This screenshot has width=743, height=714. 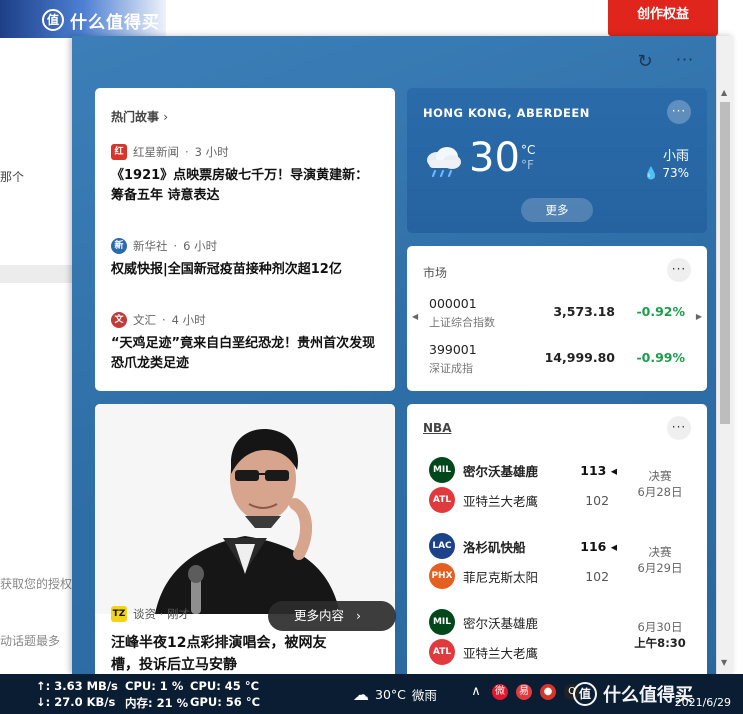 I want to click on team-row: LAC 洛杉矶快船 116 ◂, so click(x=523, y=546).